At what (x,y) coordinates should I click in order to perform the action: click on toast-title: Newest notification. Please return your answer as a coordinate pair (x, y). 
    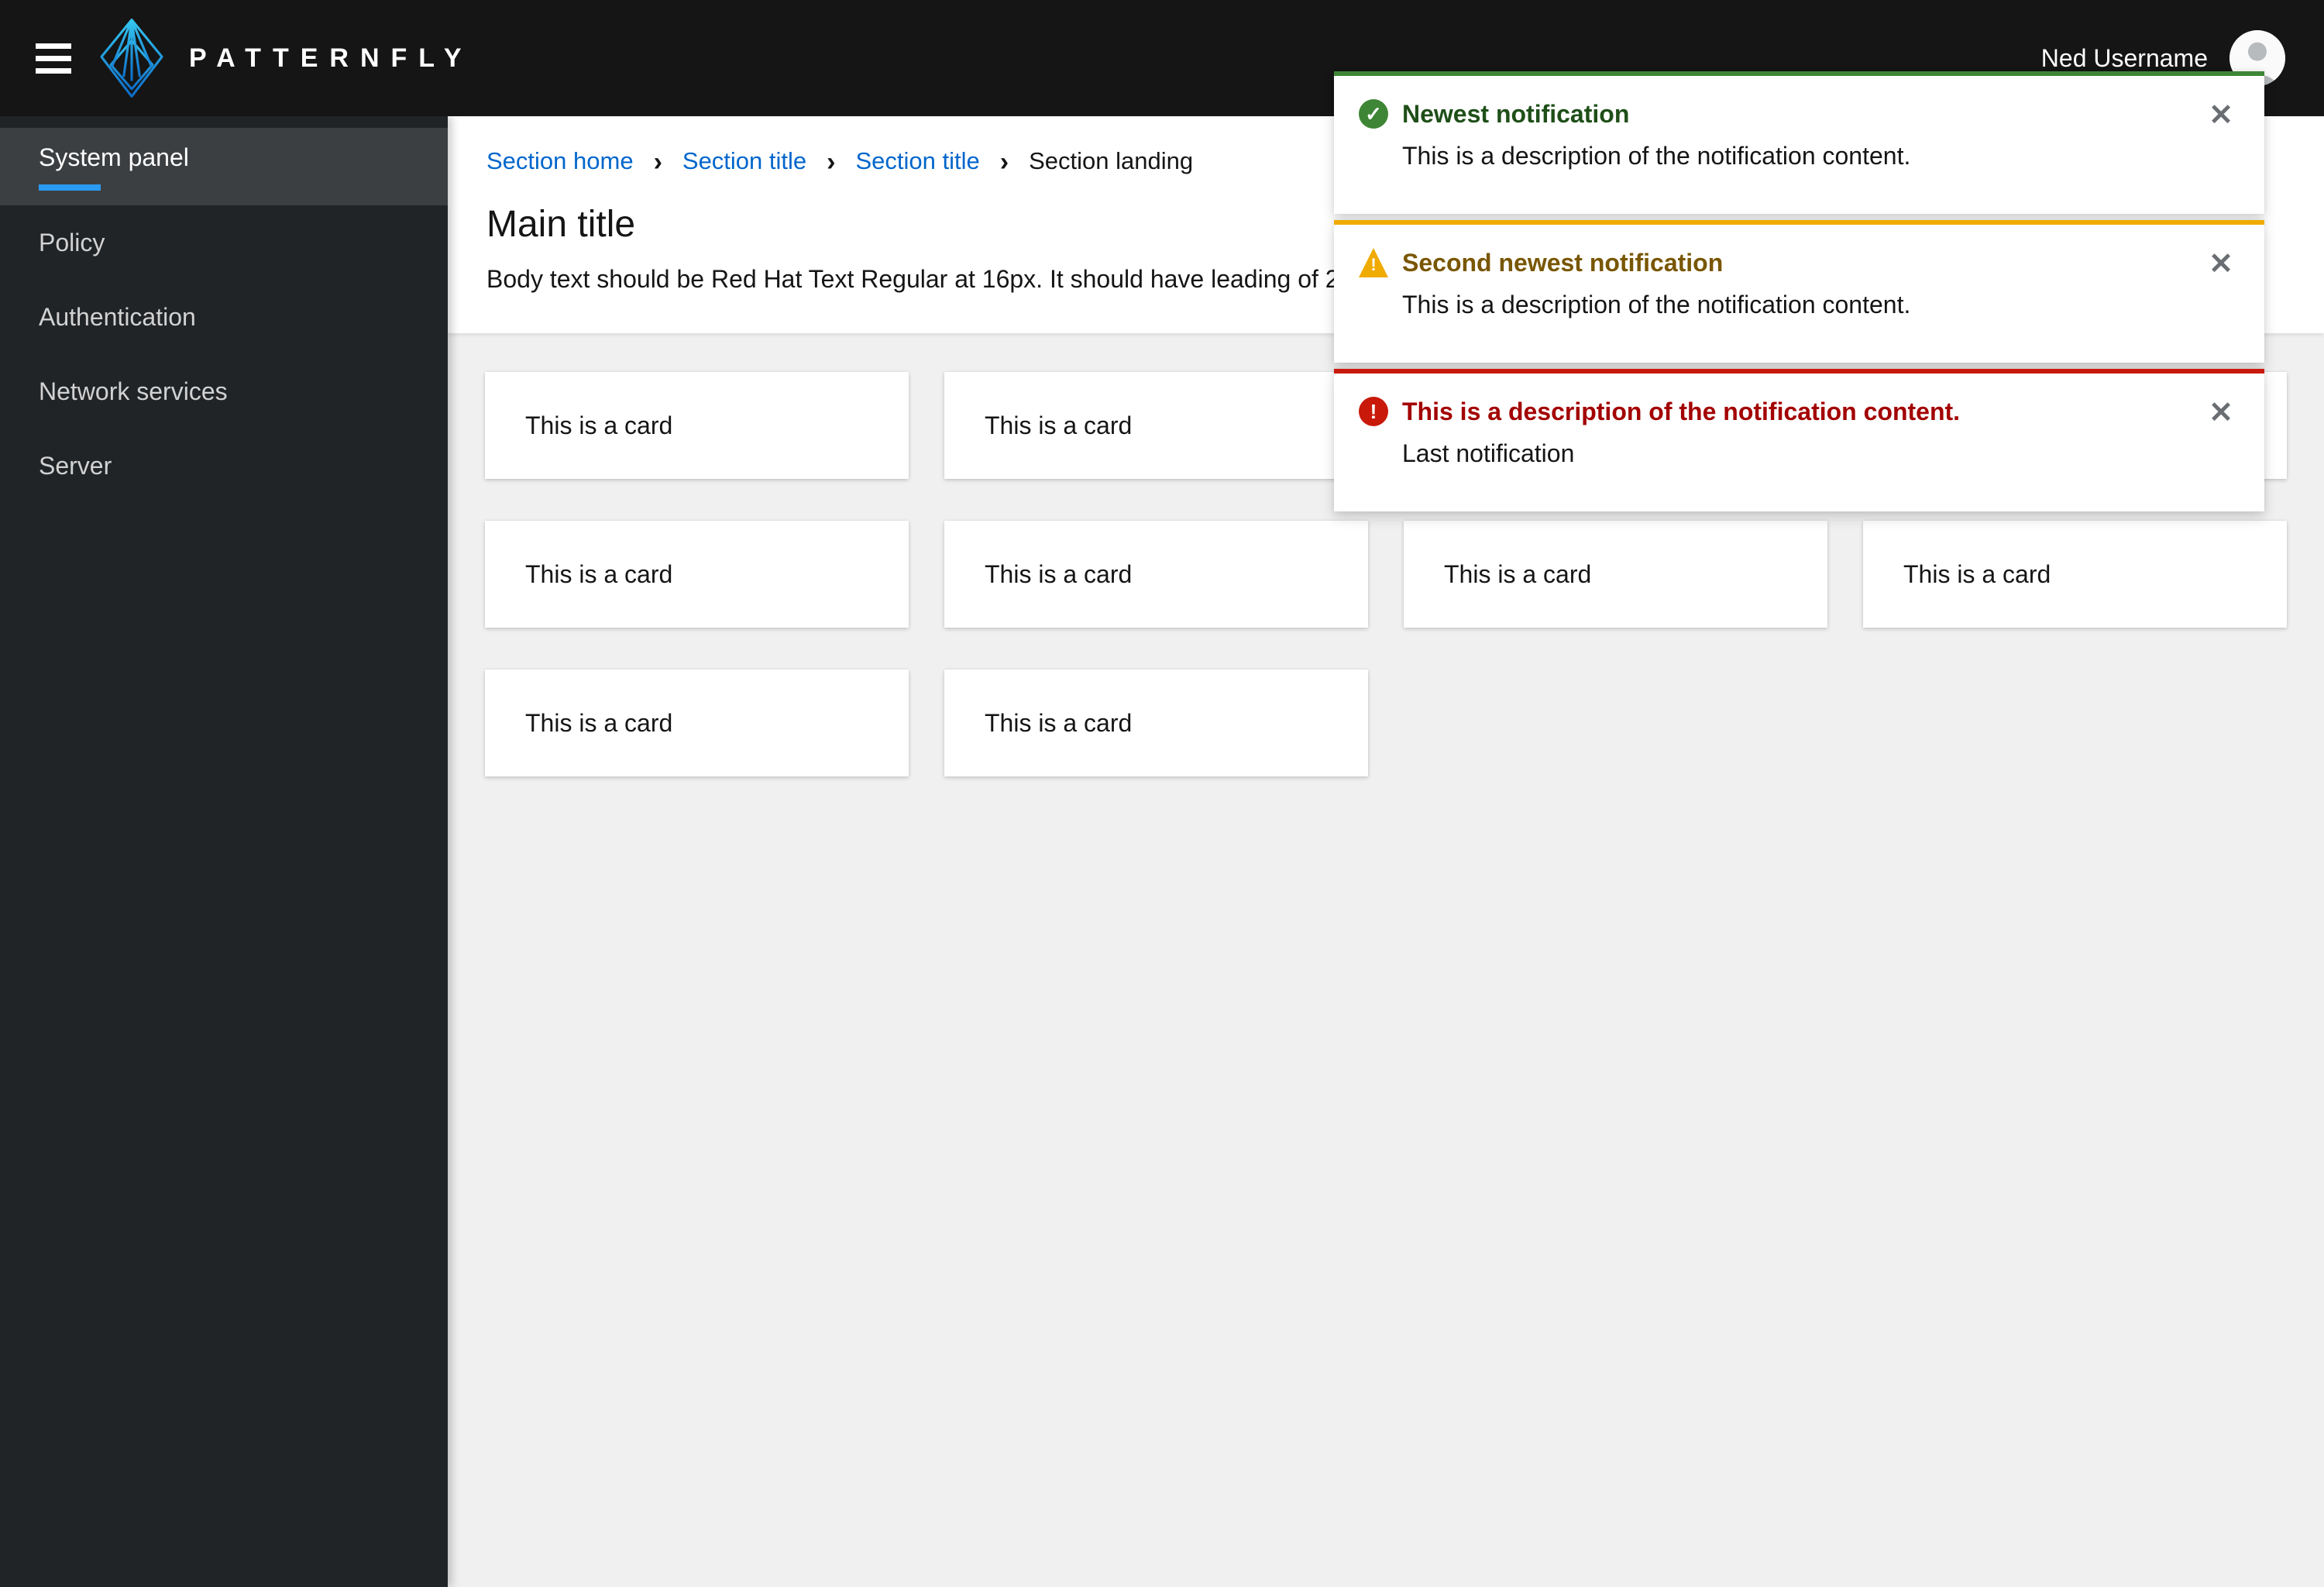
    Looking at the image, I should click on (1516, 114).